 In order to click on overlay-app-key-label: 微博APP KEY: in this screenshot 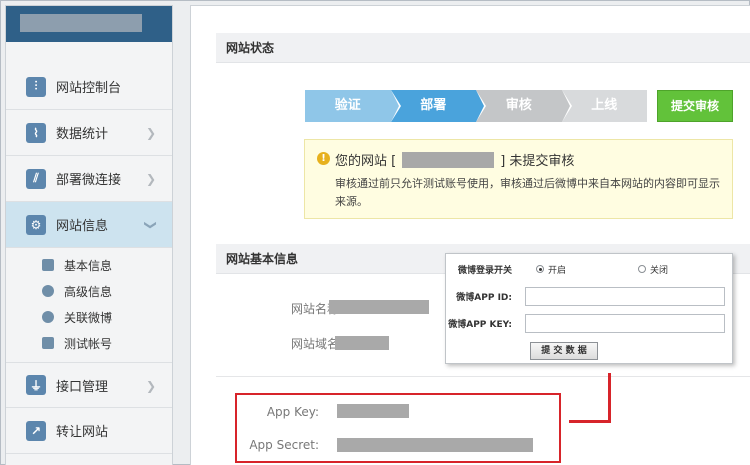, I will do `click(480, 324)`.